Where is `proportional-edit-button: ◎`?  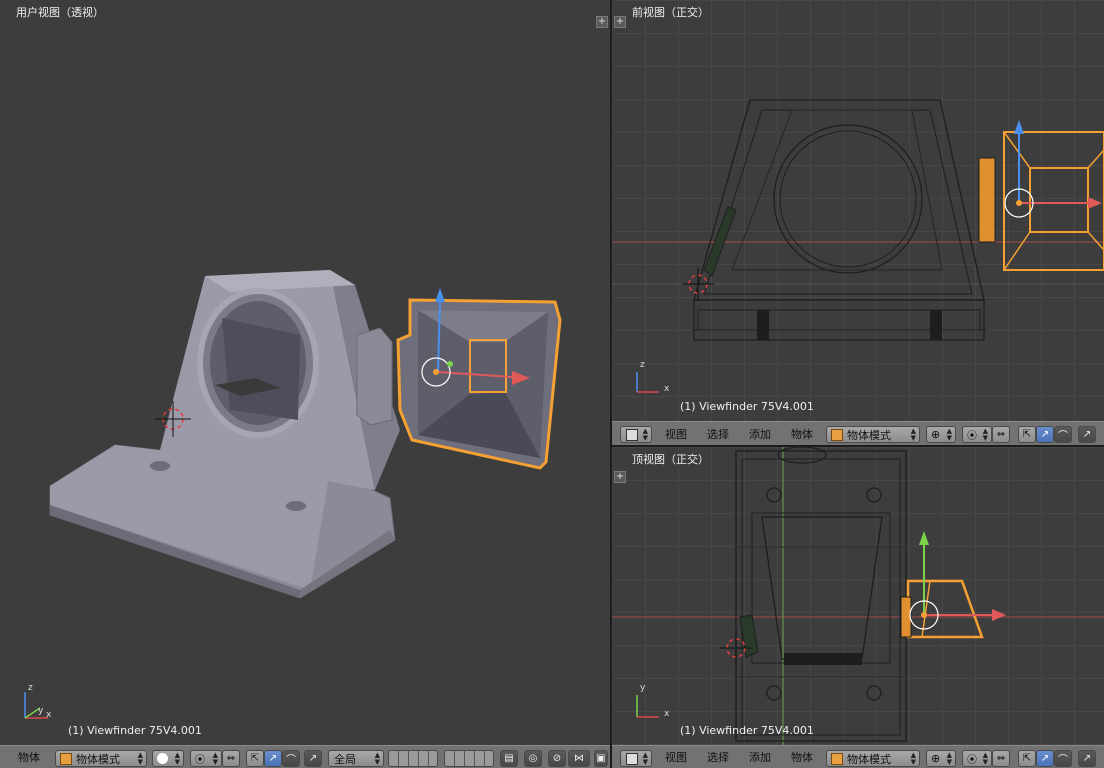
proportional-edit-button: ◎ is located at coordinates (533, 758).